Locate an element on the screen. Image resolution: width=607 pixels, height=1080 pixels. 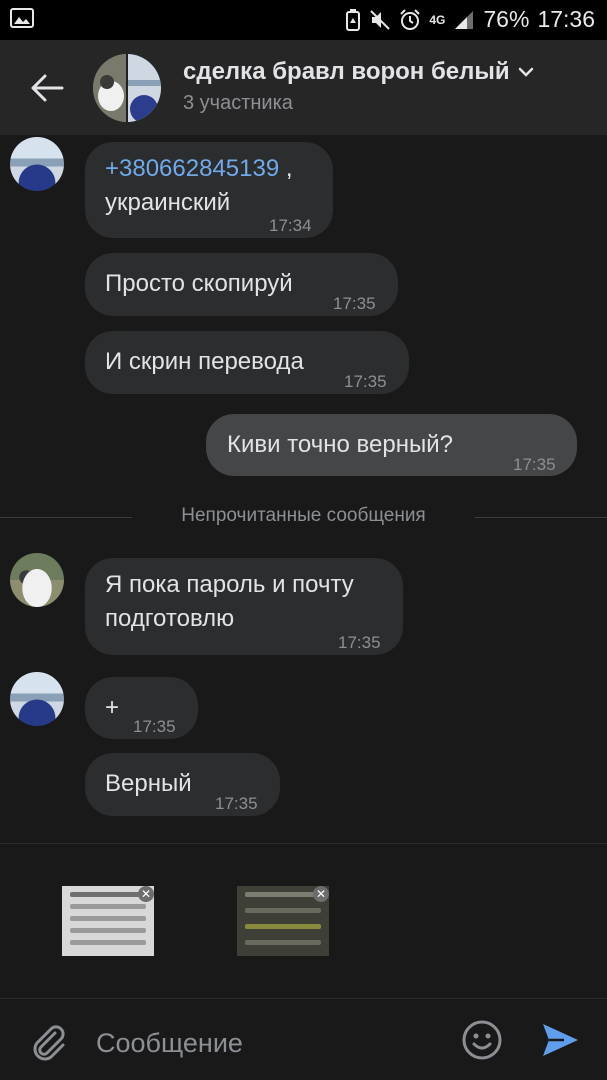
message-bubble: Верный 17:35 is located at coordinates (182, 784).